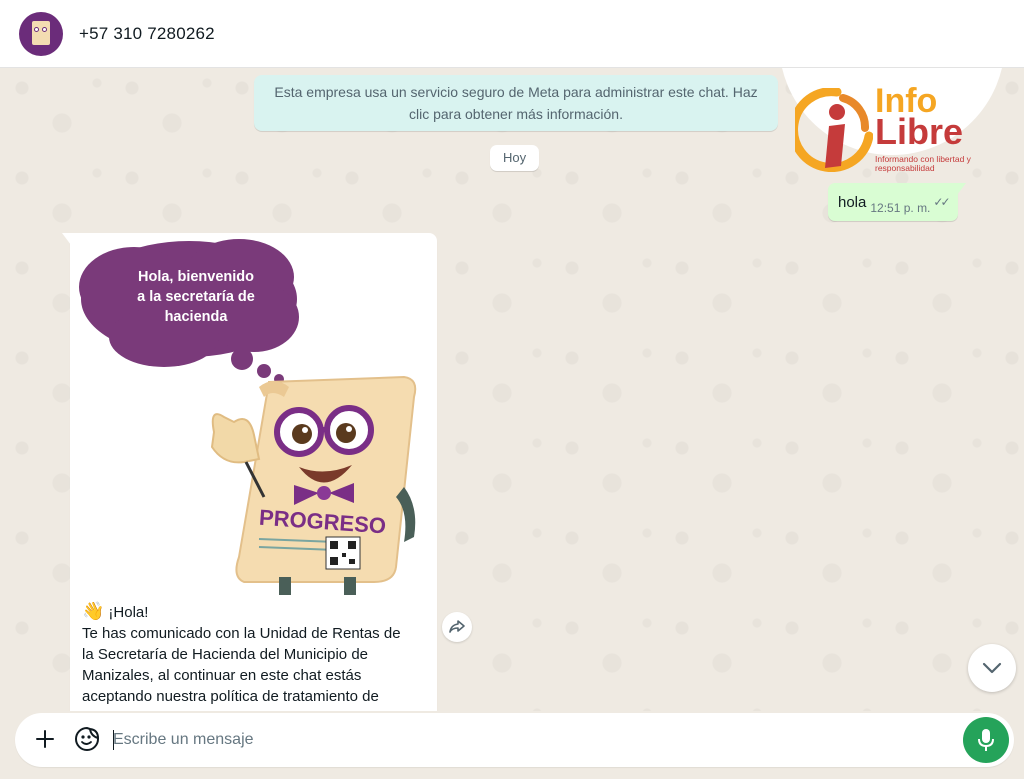 This screenshot has height=779, width=1024. I want to click on scroll-to-bottom-button, so click(992, 668).